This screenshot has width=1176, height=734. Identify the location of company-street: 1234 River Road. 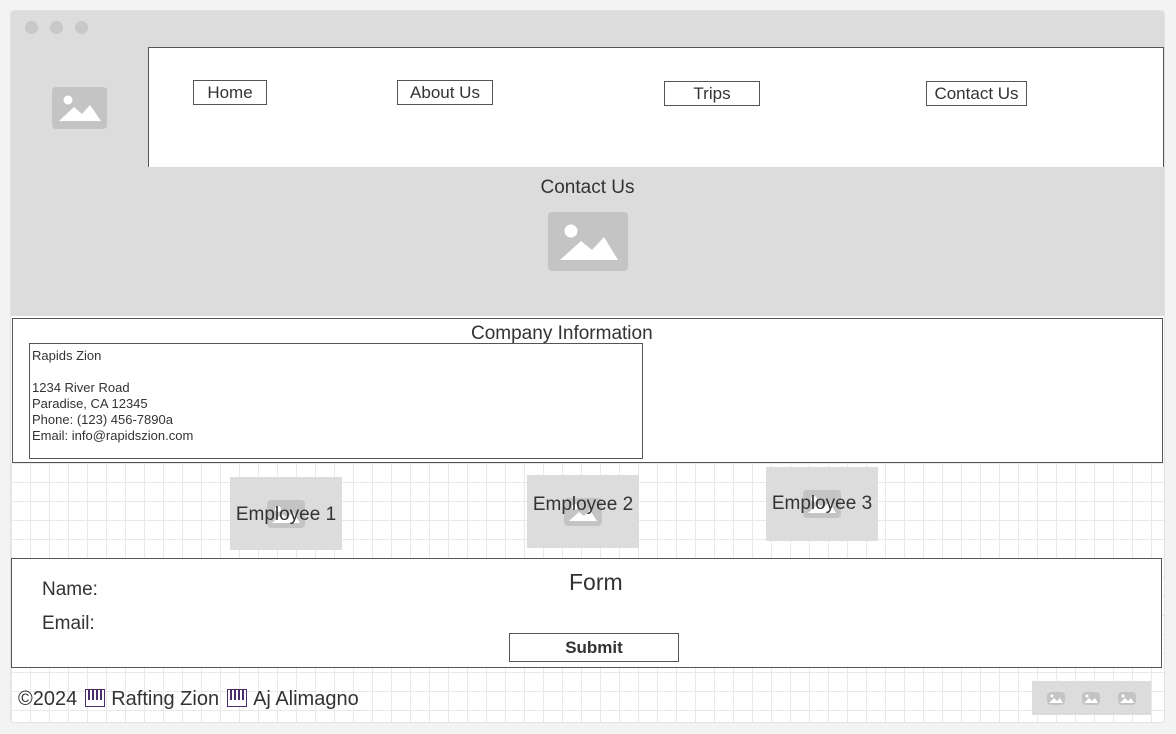
(81, 387).